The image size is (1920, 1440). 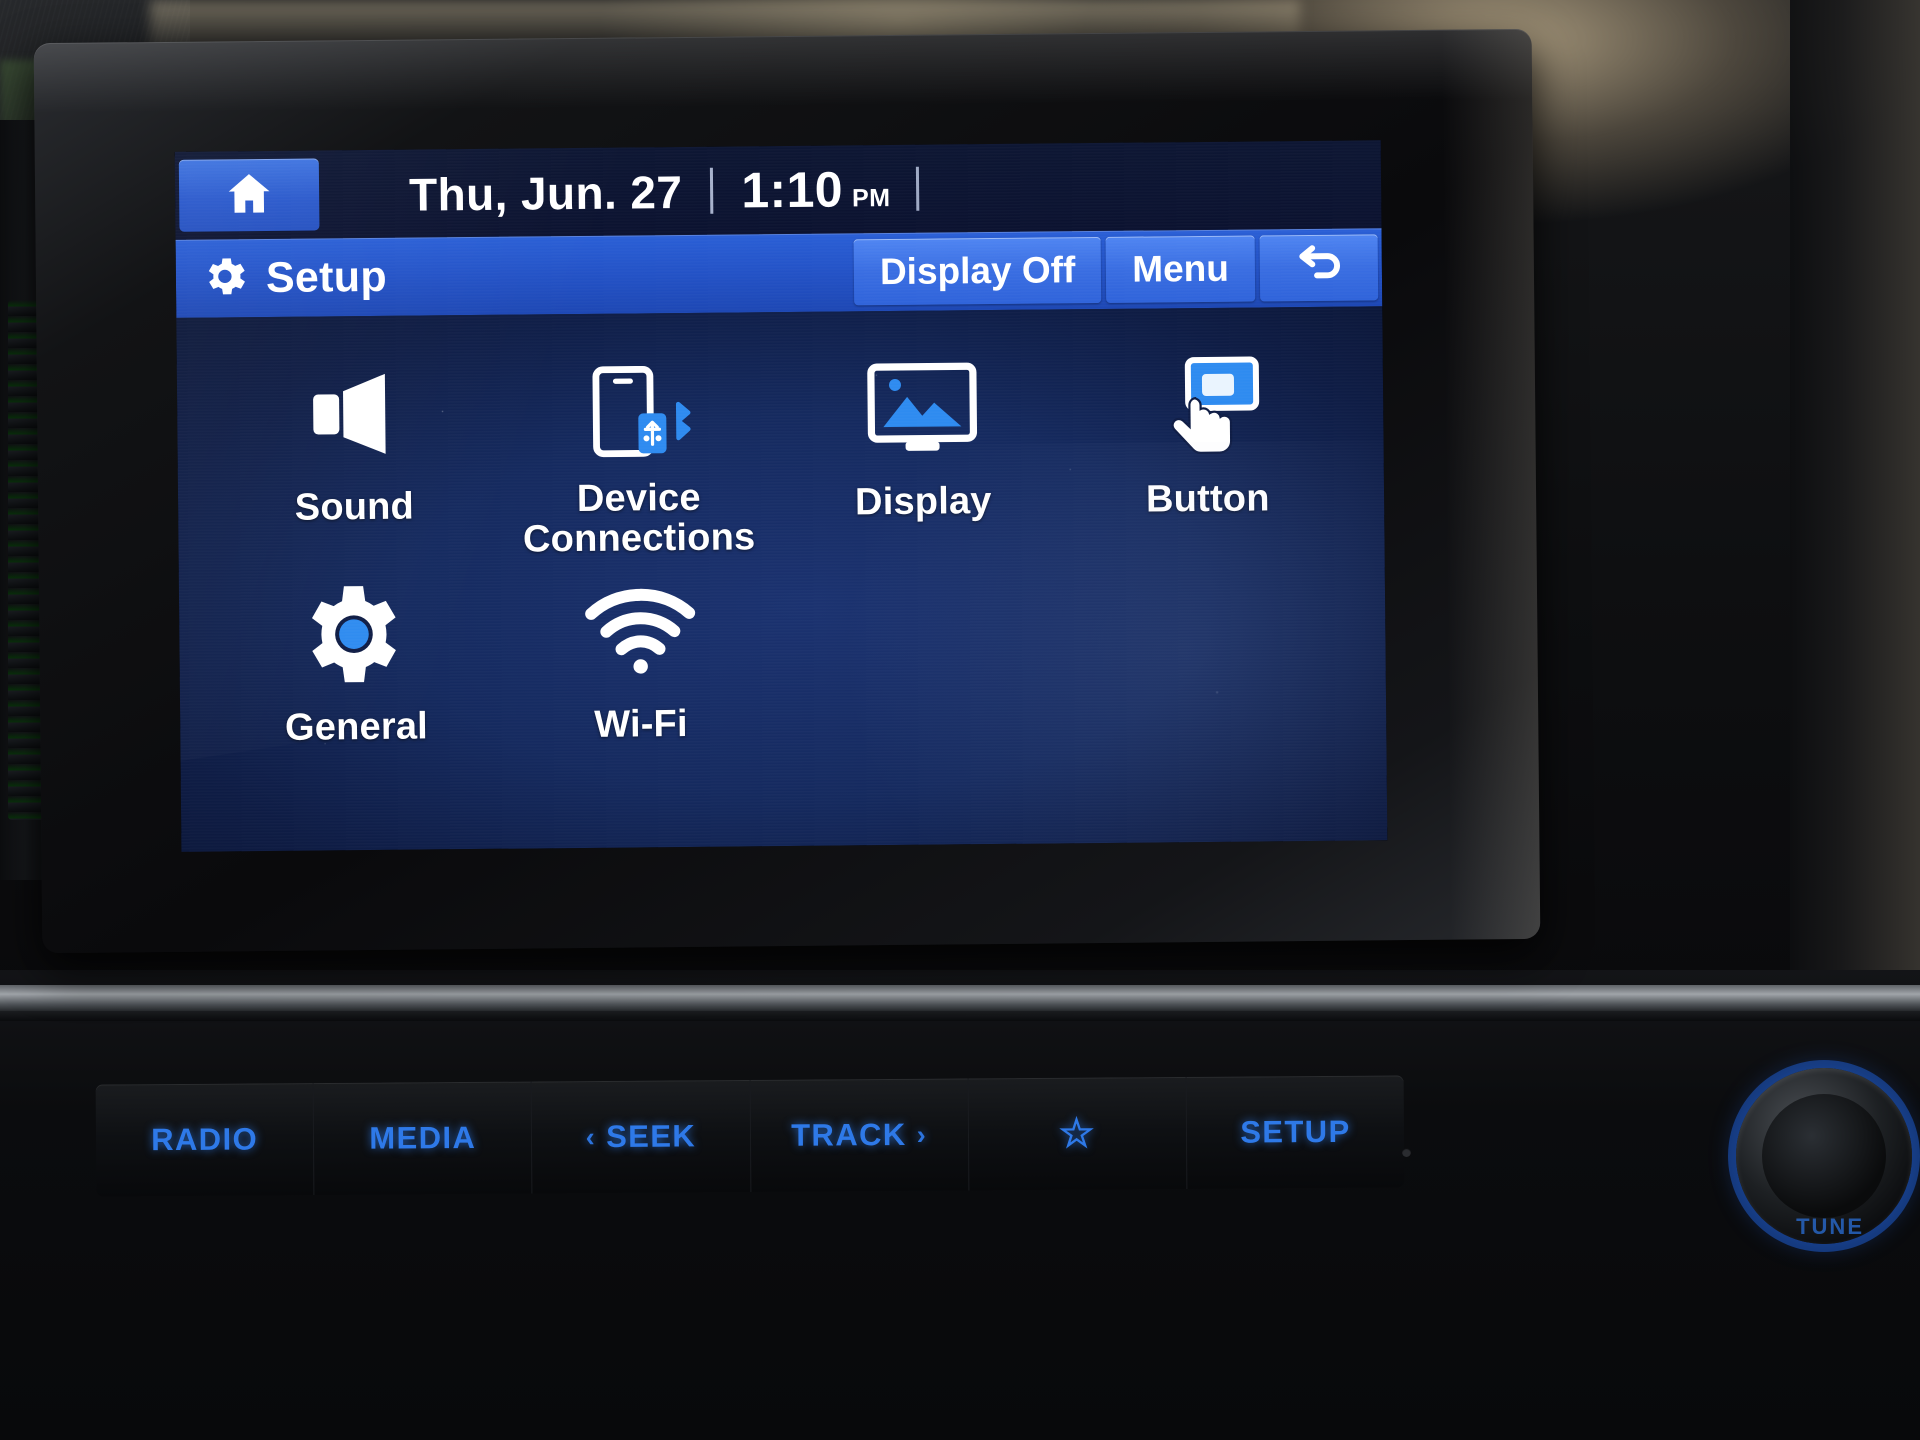 What do you see at coordinates (225, 278) in the screenshot?
I see `gear-icon` at bounding box center [225, 278].